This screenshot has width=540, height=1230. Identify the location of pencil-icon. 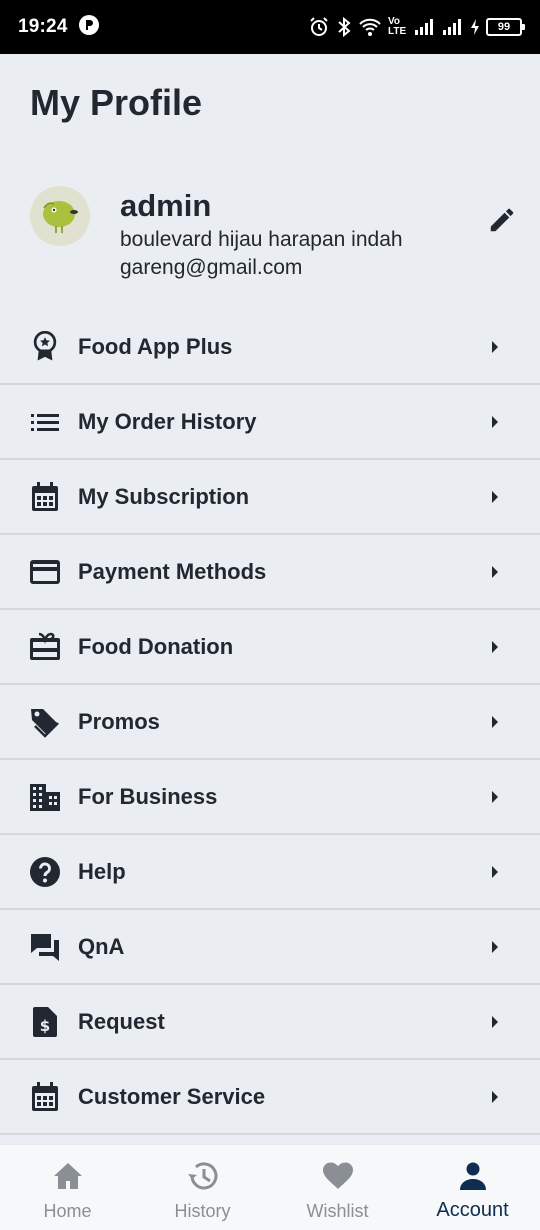
(502, 222).